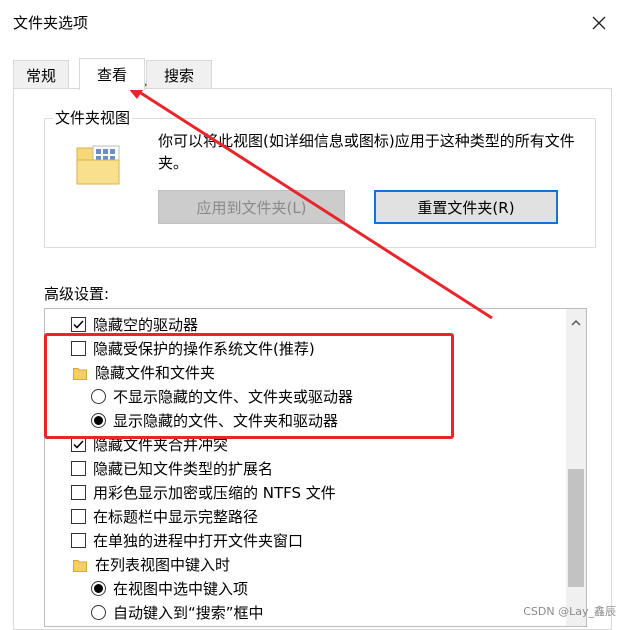  I want to click on option-label: 隐藏空的驱动器, so click(146, 324).